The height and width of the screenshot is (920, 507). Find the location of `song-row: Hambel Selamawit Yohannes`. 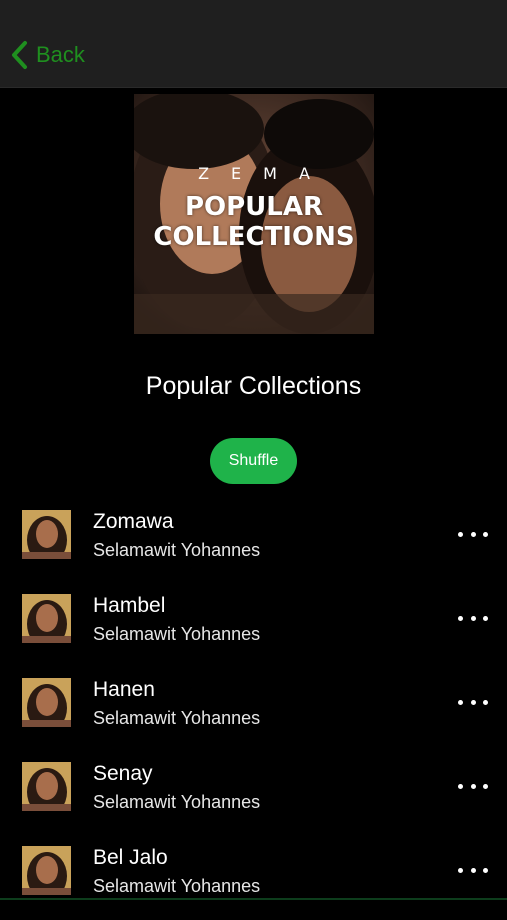

song-row: Hambel Selamawit Yohannes is located at coordinates (253, 626).